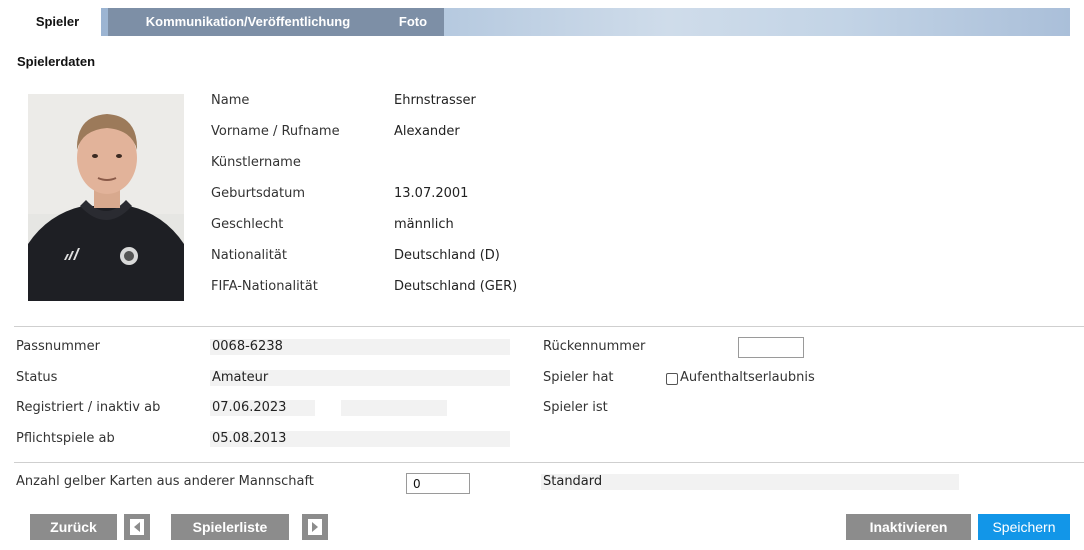 Image resolution: width=1084 pixels, height=550 pixels. What do you see at coordinates (57, 22) in the screenshot?
I see `tab-spieler: Spieler` at bounding box center [57, 22].